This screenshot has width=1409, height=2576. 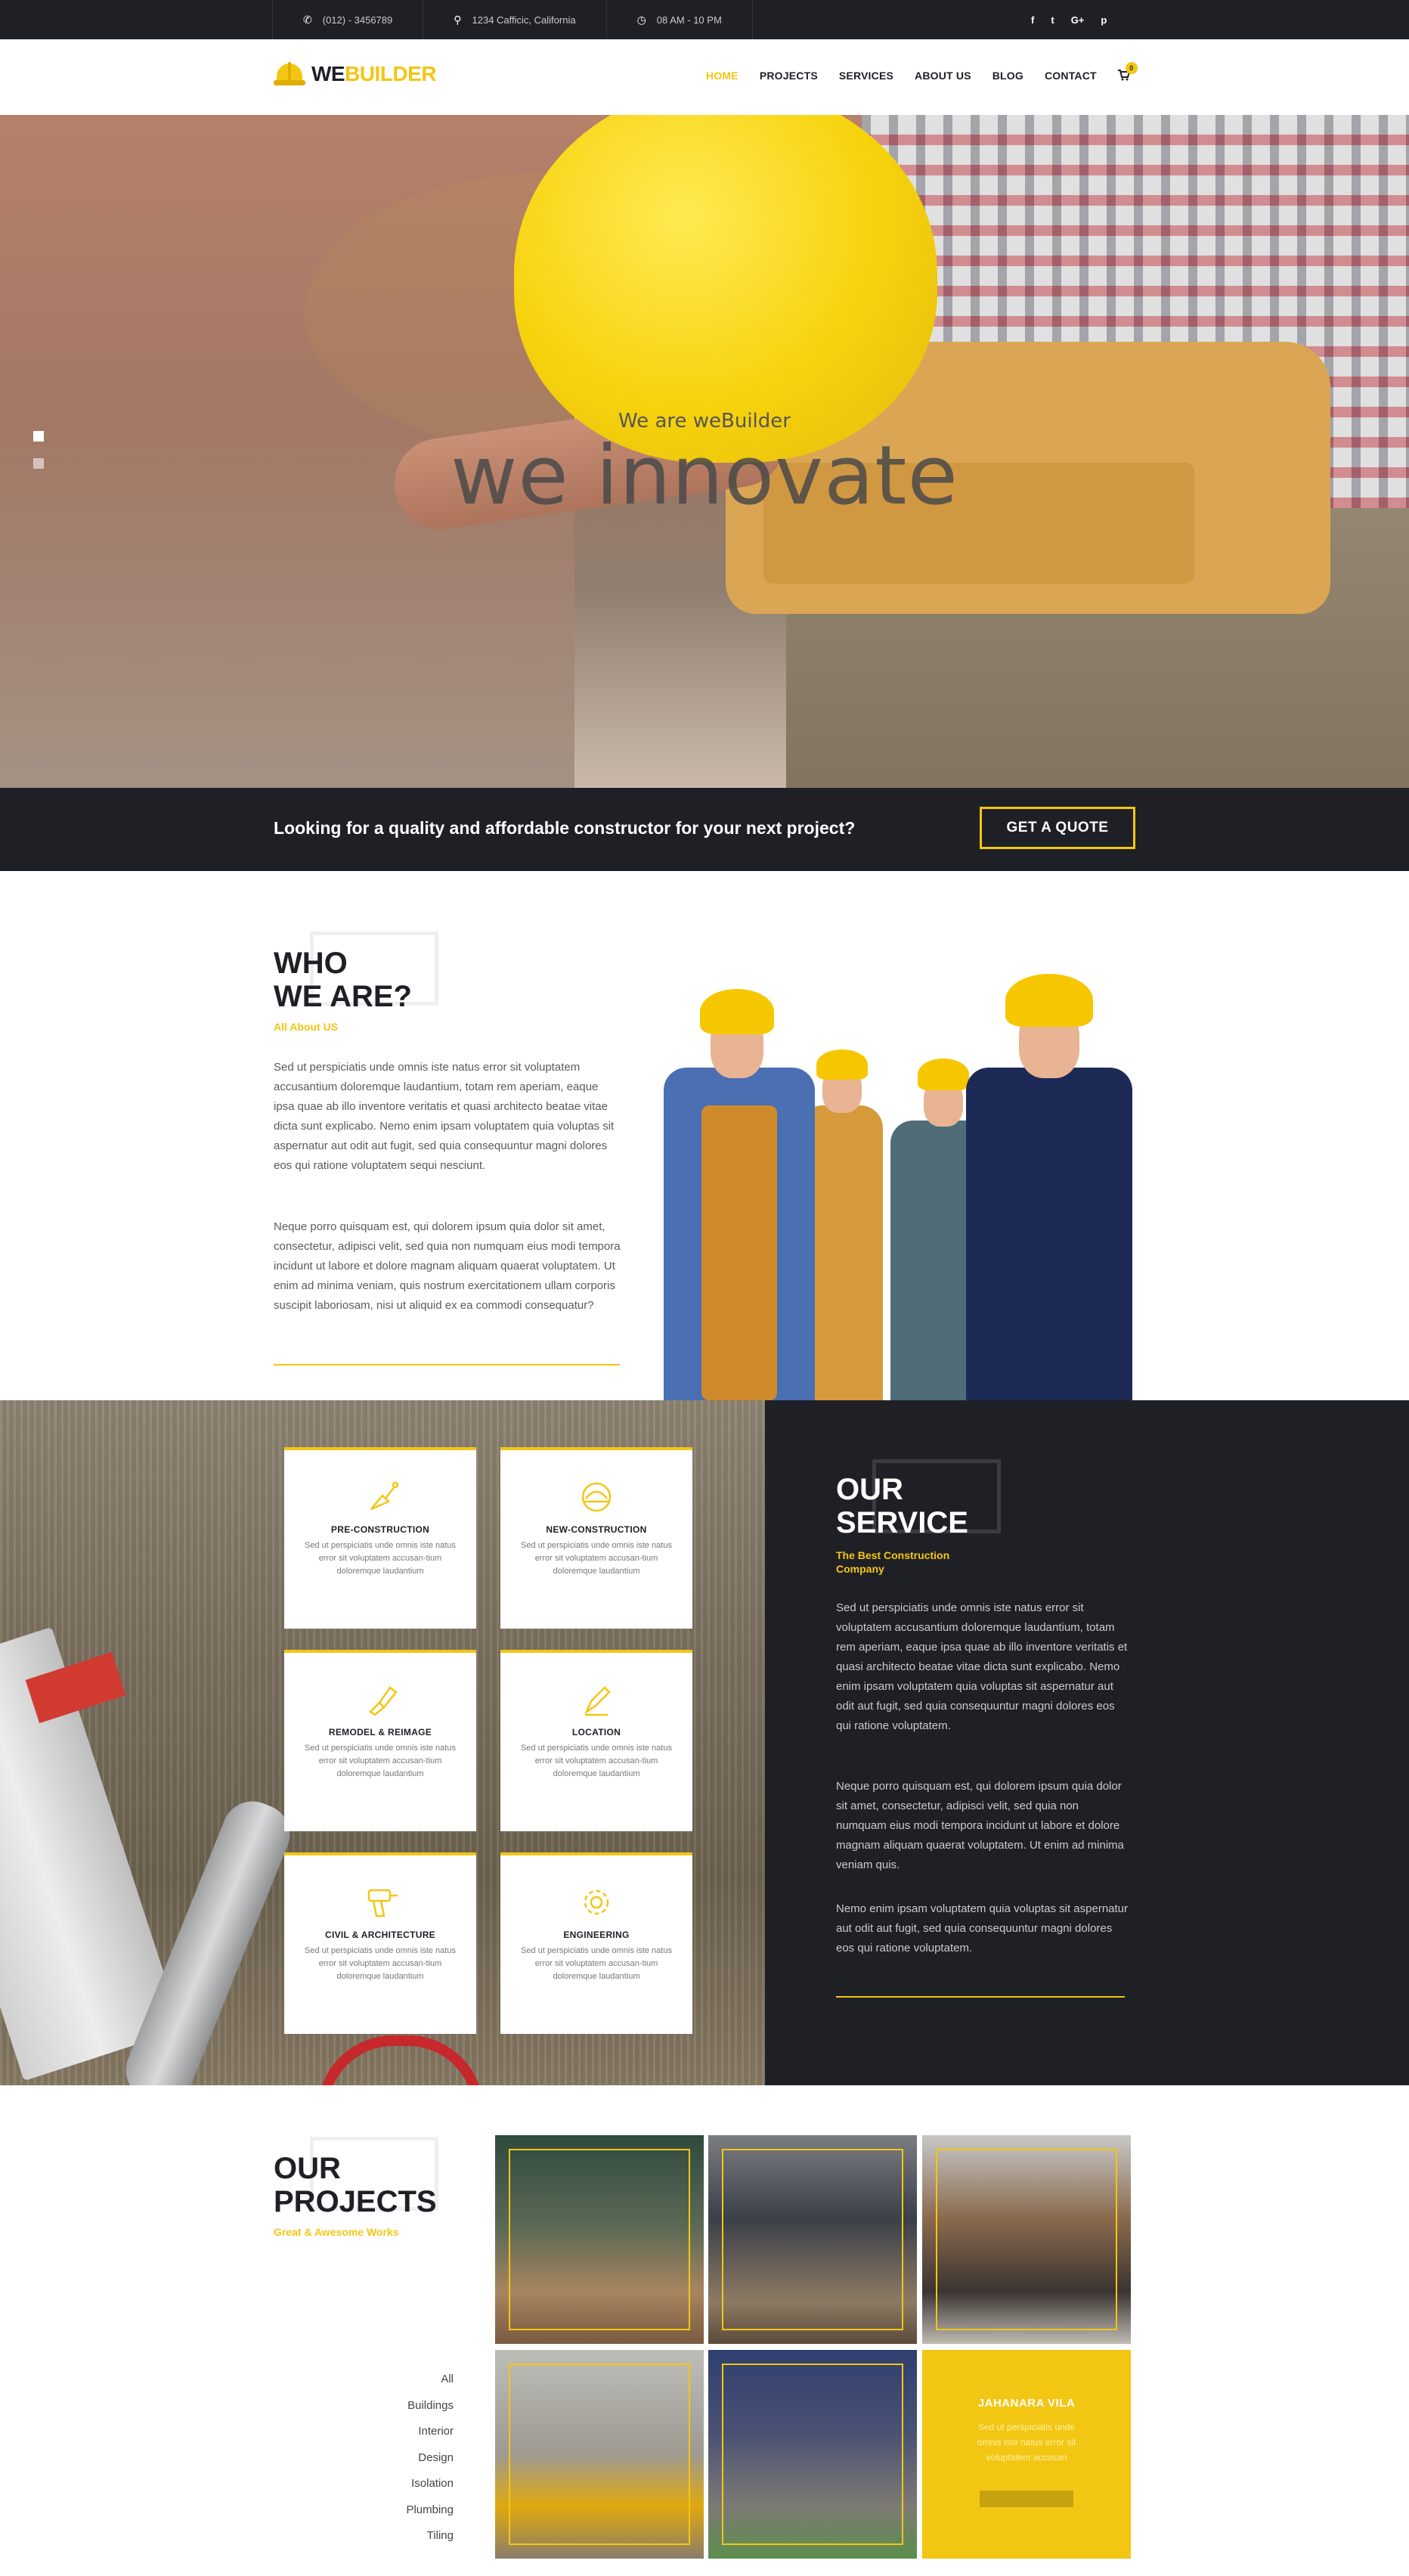 I want to click on facebook-icon: f, so click(x=1032, y=20).